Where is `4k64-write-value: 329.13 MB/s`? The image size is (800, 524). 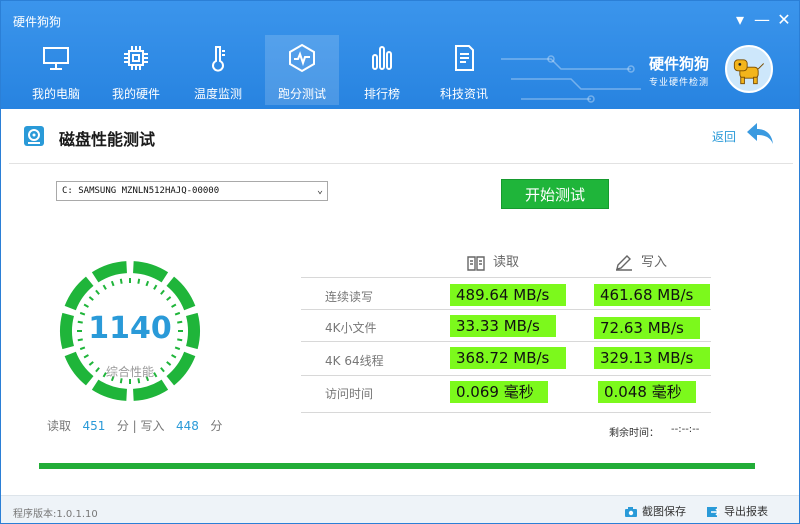 4k64-write-value: 329.13 MB/s is located at coordinates (652, 358).